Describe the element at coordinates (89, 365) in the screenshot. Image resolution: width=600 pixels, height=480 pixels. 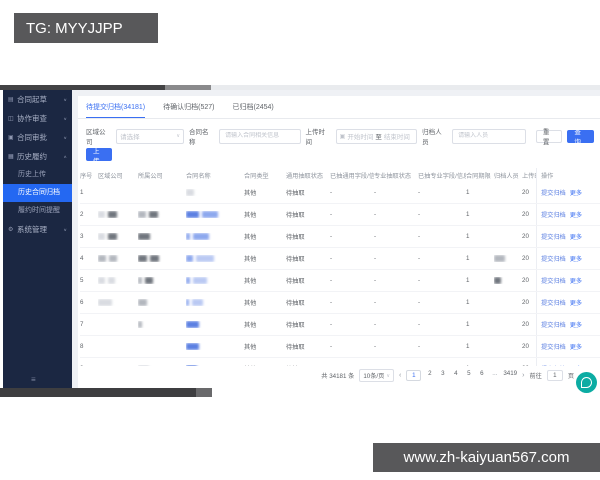
I see `cell-serial: 9` at that location.